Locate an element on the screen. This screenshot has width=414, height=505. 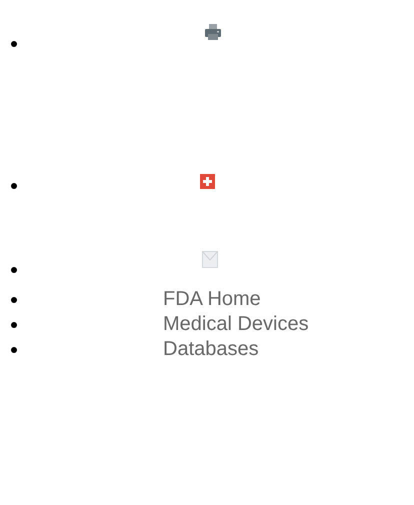
nav-link: Databases is located at coordinates (211, 349).